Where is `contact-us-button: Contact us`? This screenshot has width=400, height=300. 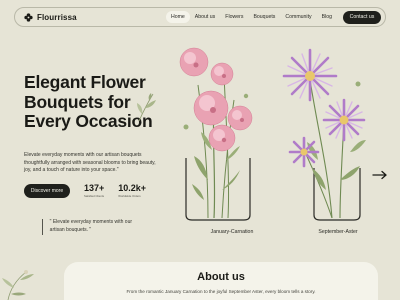
contact-us-button: Contact us is located at coordinates (362, 17).